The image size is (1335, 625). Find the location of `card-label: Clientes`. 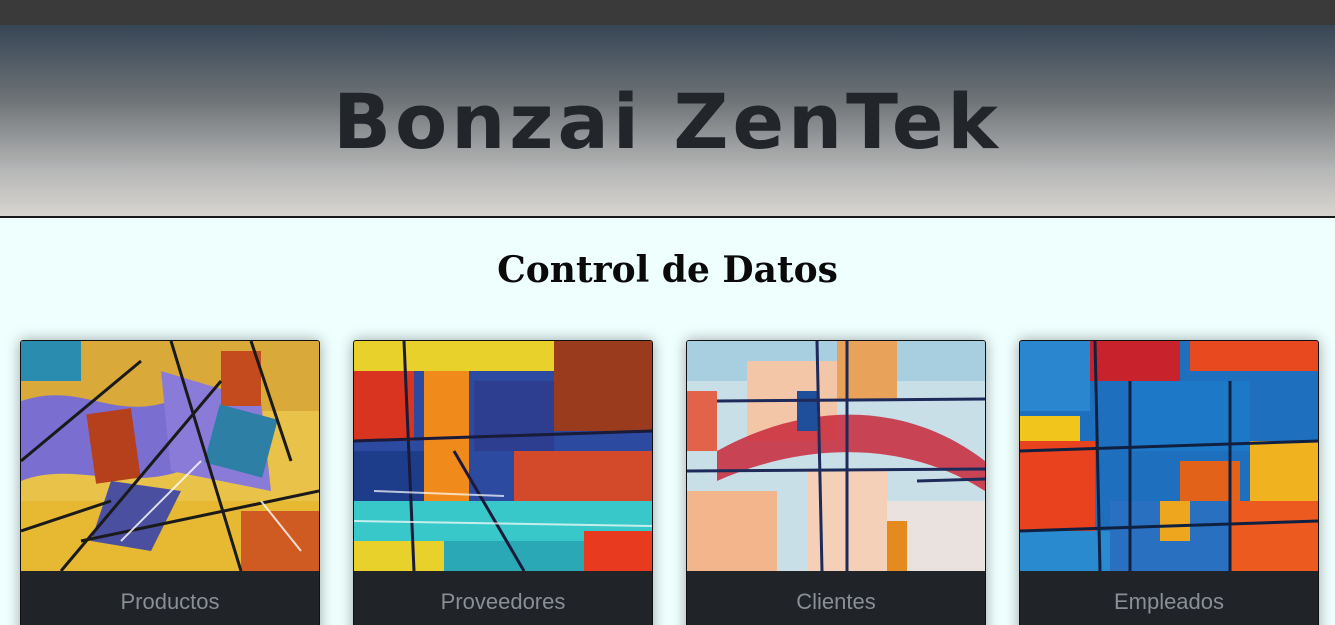

card-label: Clientes is located at coordinates (836, 598).